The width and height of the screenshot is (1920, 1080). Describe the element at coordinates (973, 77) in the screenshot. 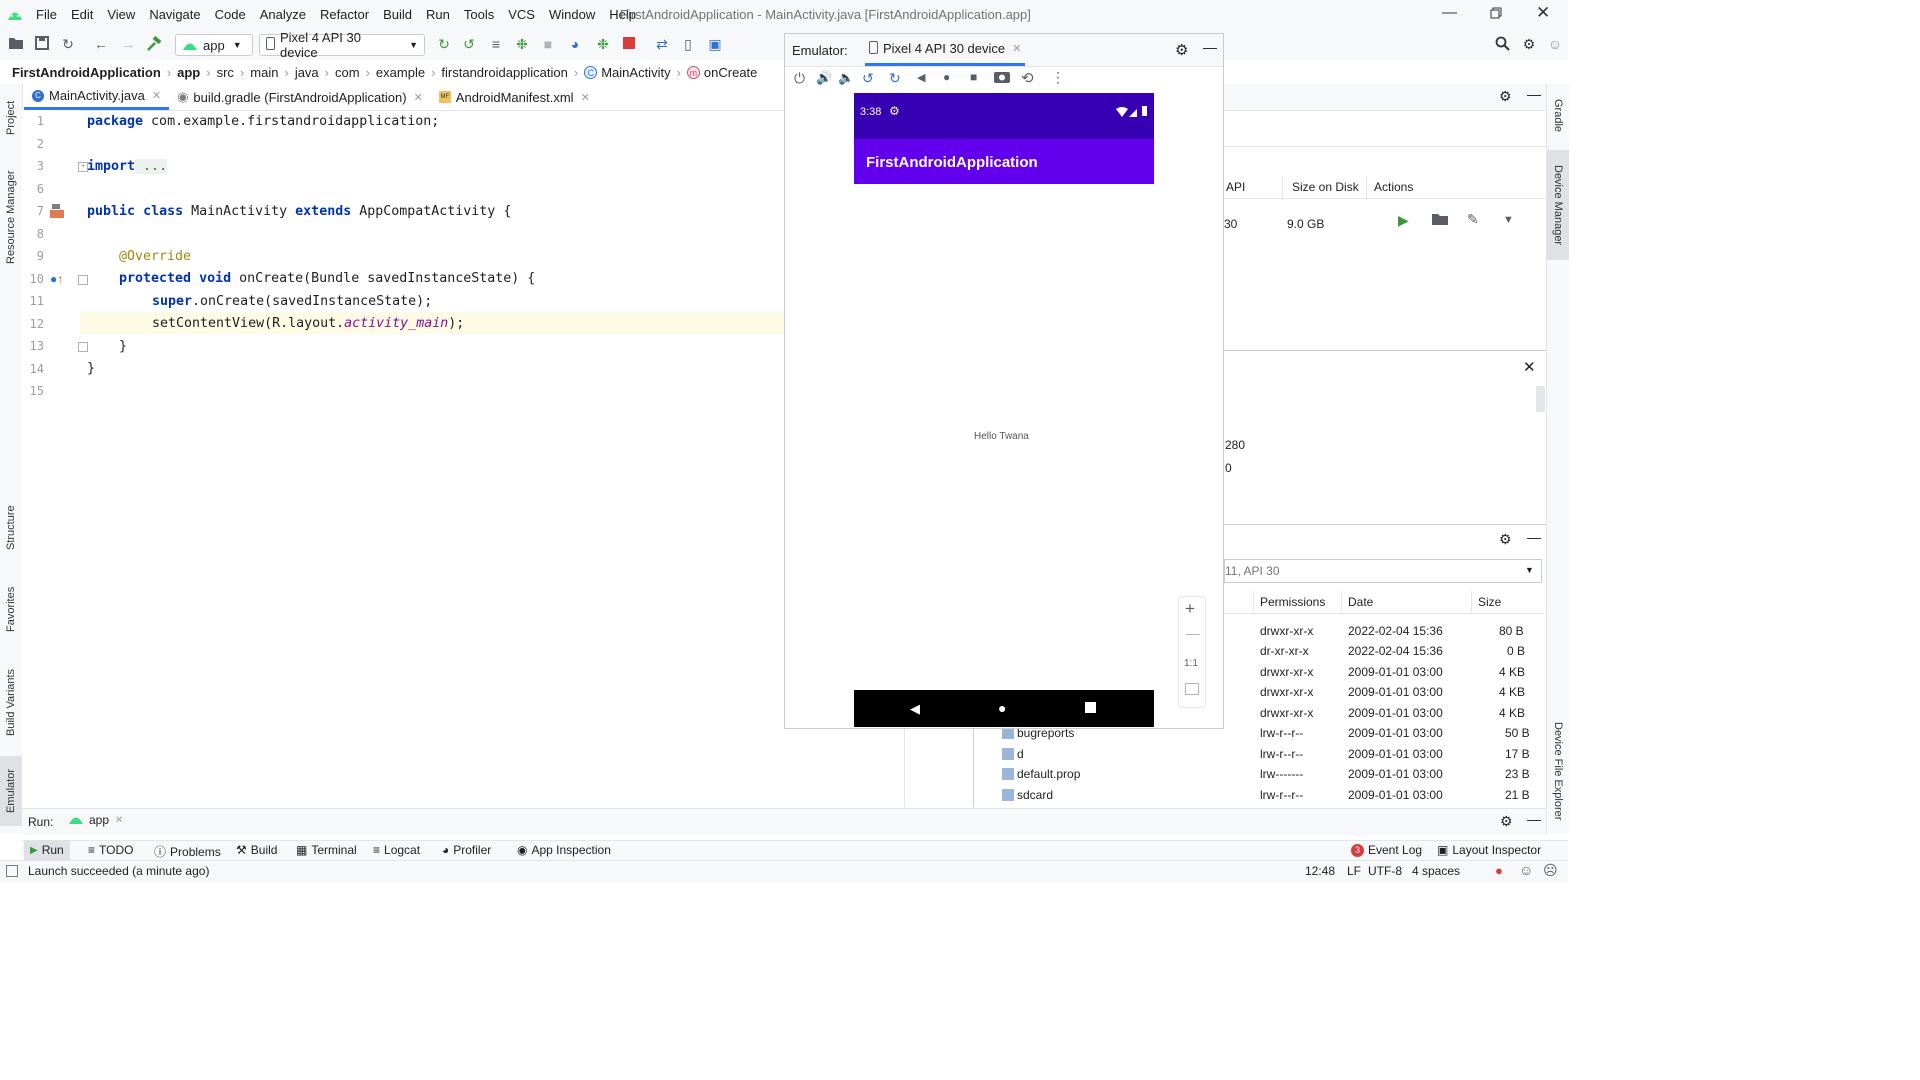

I see `overview-icon: ■` at that location.